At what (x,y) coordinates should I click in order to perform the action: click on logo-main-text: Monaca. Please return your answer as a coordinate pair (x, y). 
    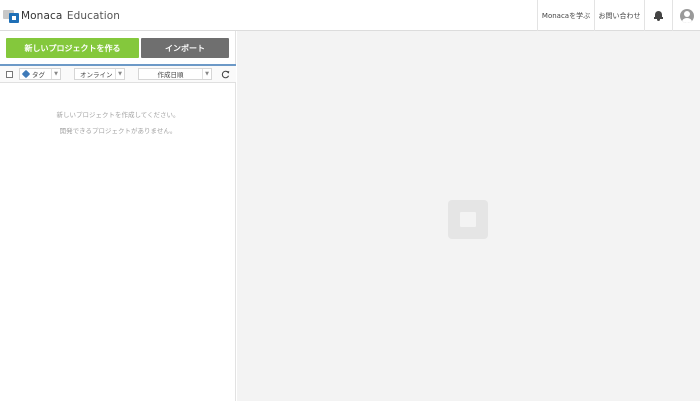
    Looking at the image, I should click on (42, 16).